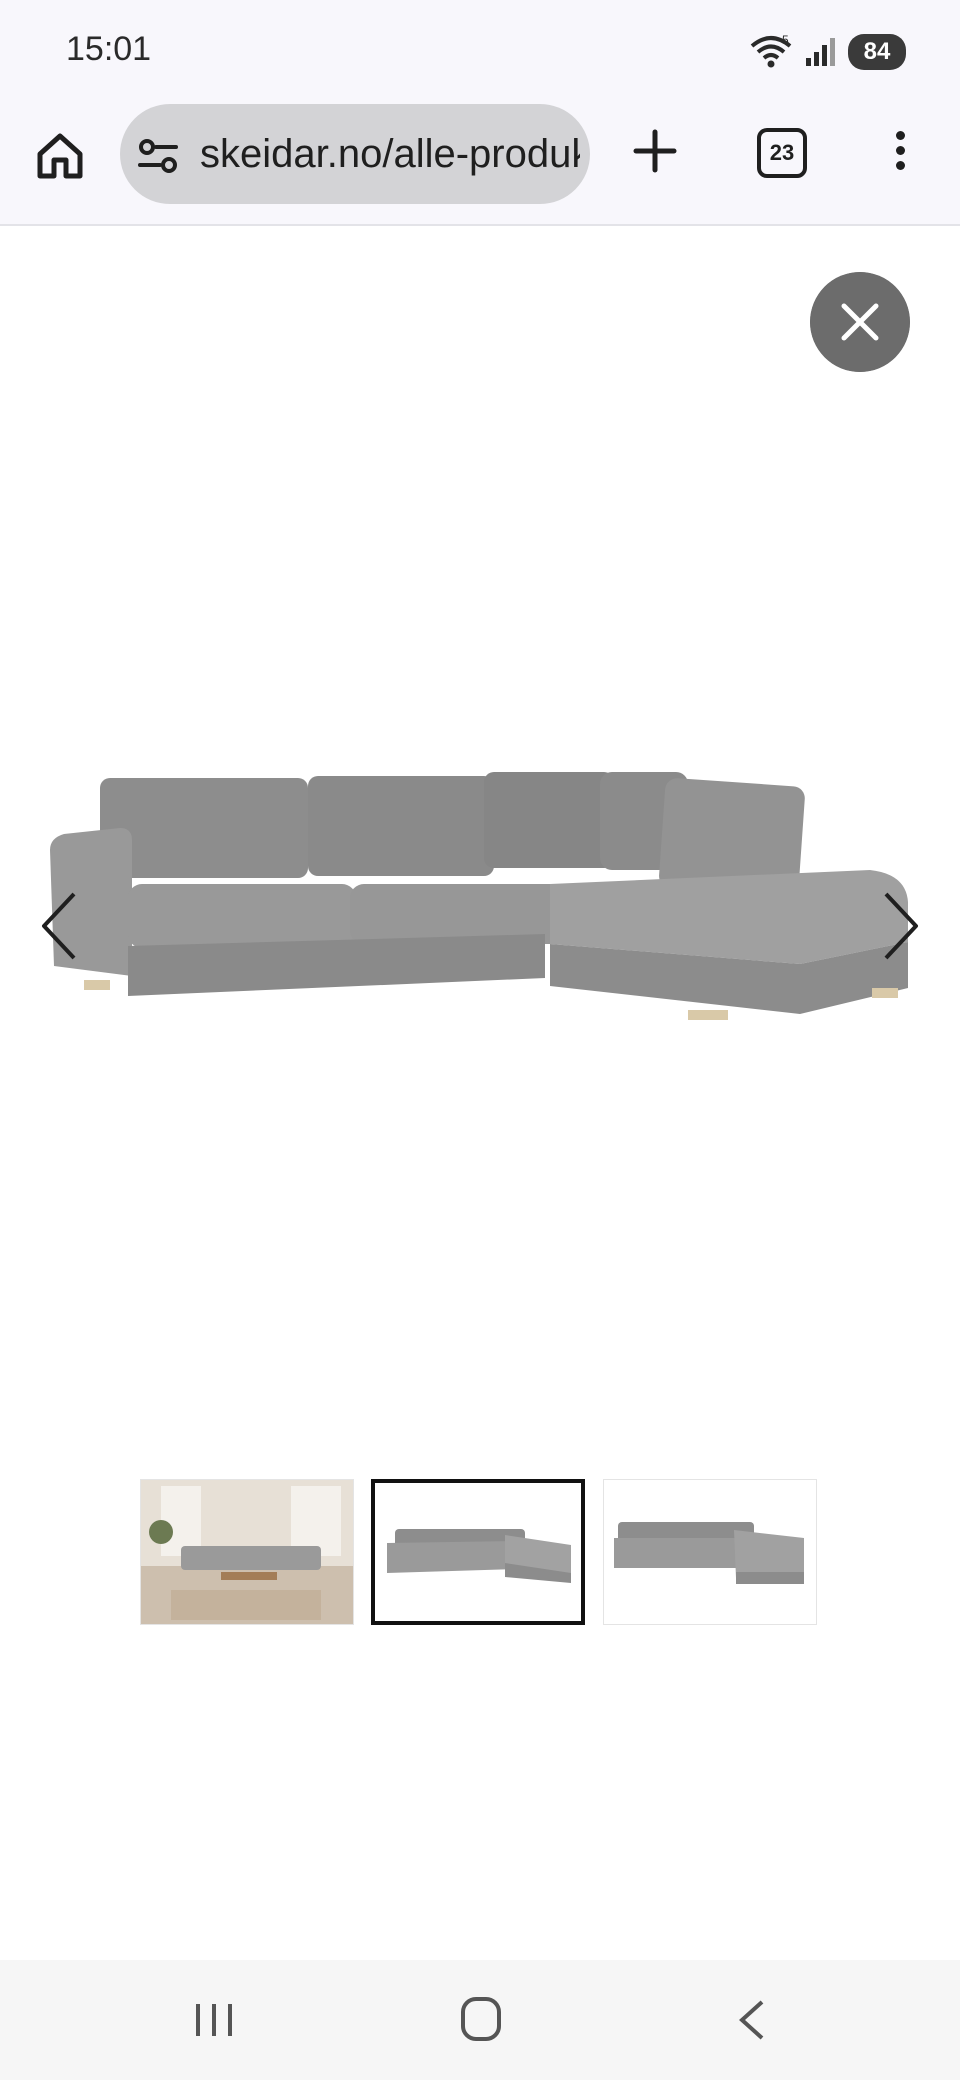  I want to click on product-image, so click(479, 896).